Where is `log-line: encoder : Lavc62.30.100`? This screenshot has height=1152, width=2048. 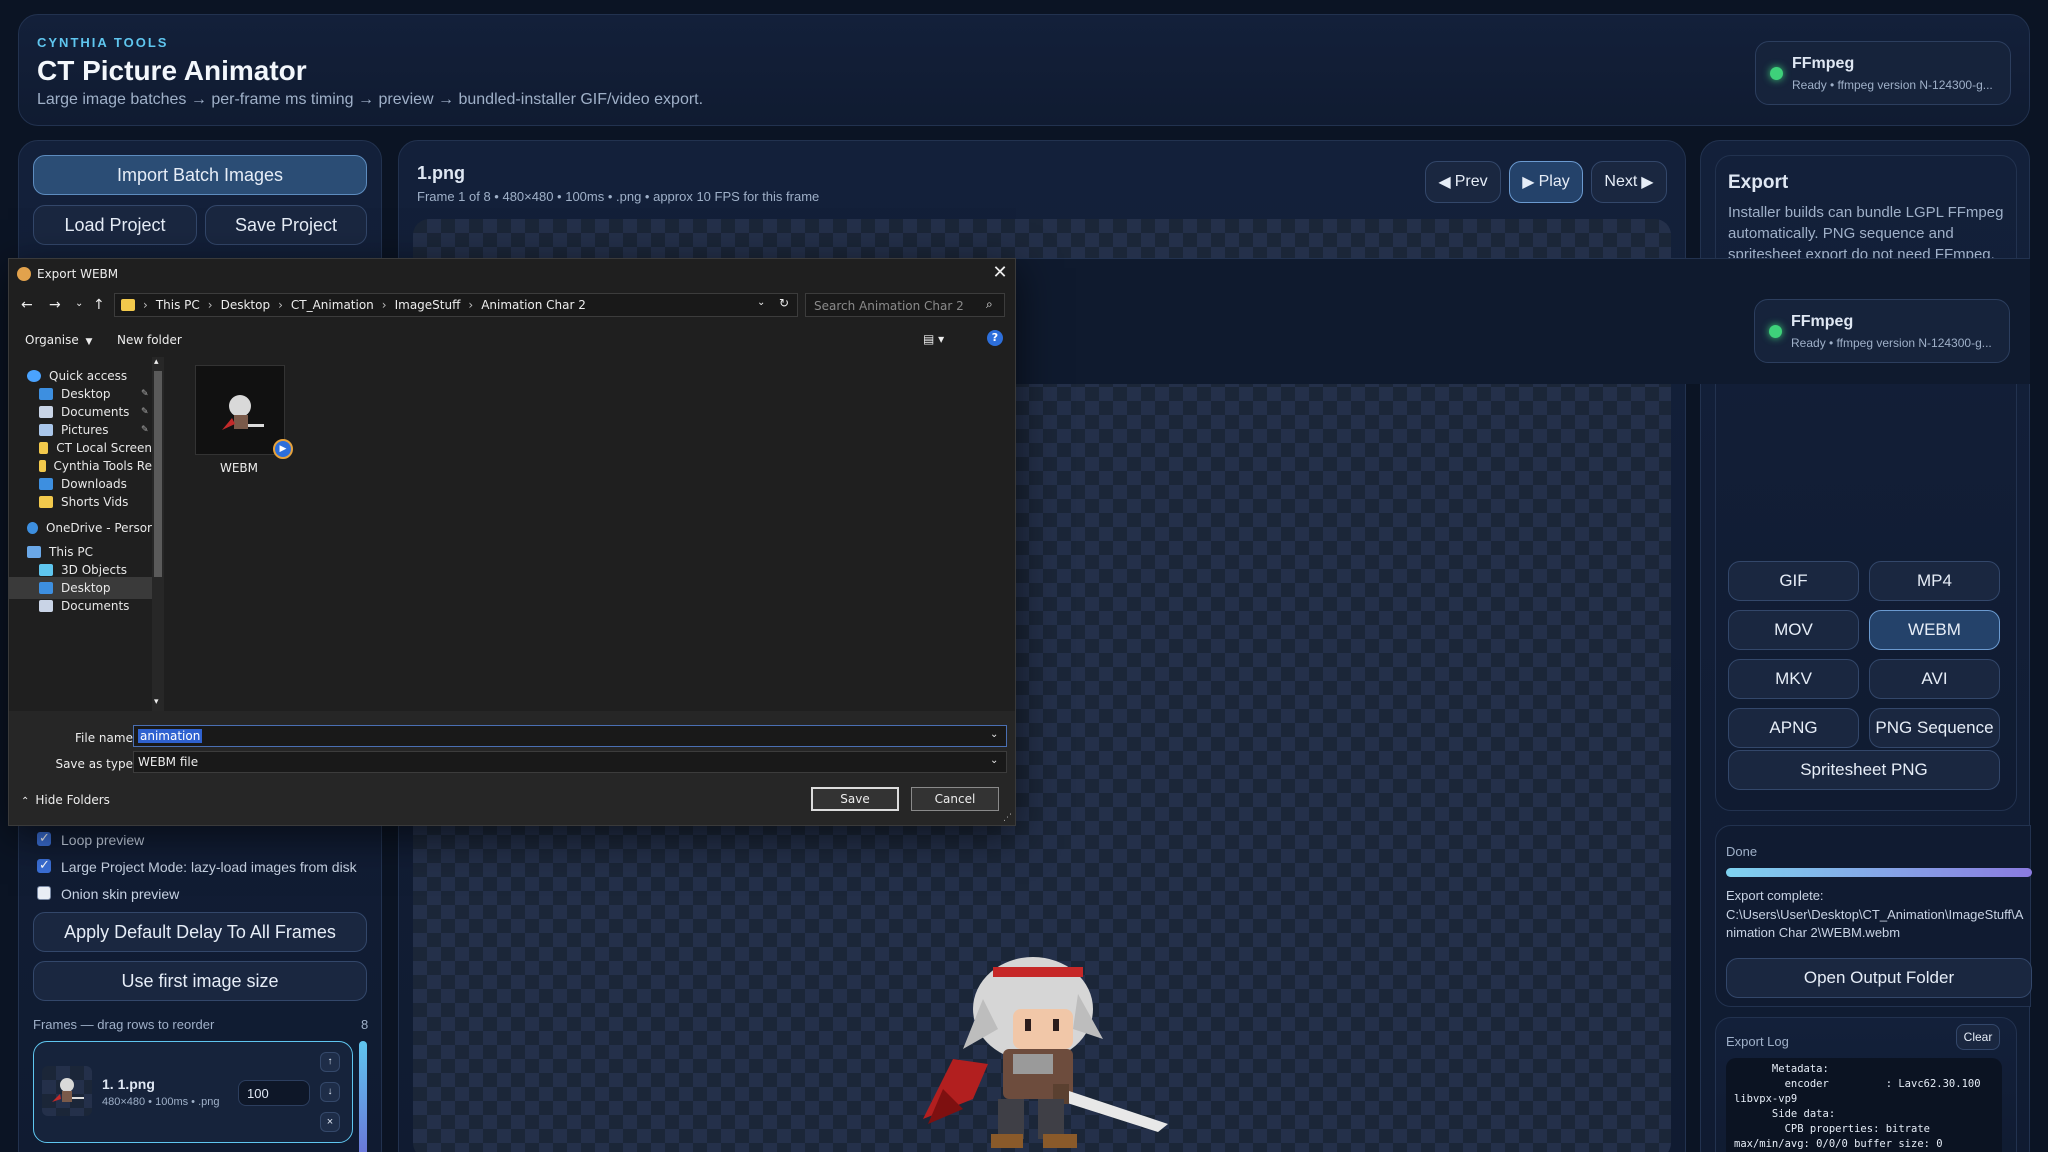
log-line: encoder : Lavc62.30.100 is located at coordinates (1857, 1084).